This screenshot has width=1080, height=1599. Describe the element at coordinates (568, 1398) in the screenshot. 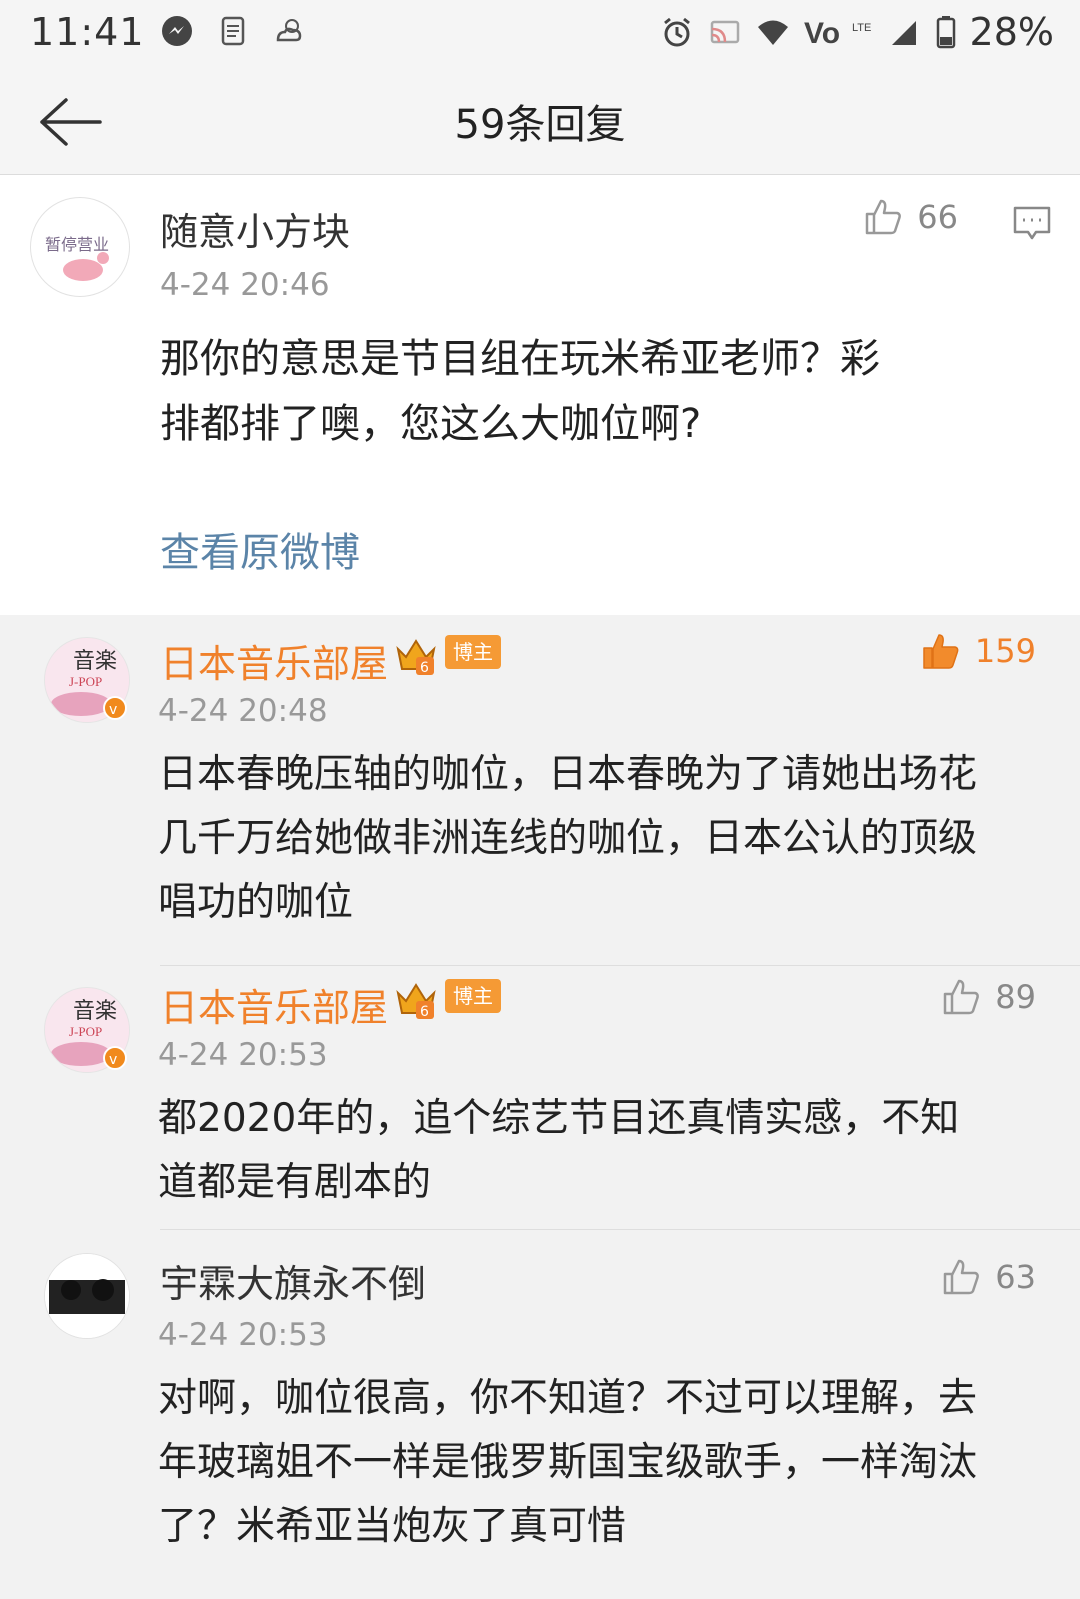

I see `reply-line: 对啊，咖位很高，你不知道？不过可以理解，去` at that location.